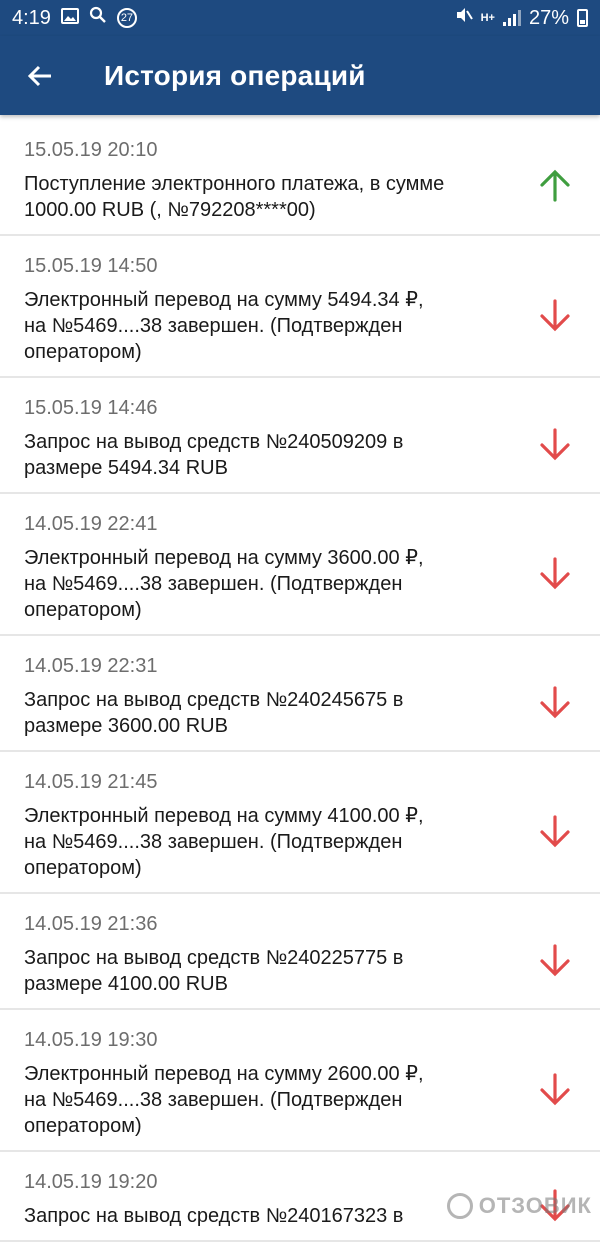  I want to click on operation-date: 15.05.19 20:10, so click(91, 150).